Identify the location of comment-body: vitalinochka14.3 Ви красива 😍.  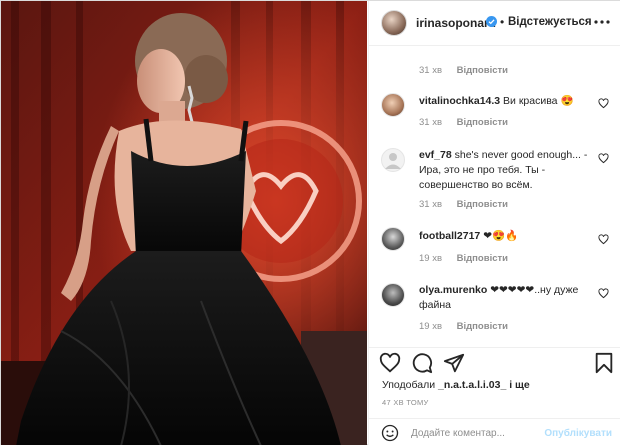
(509, 101).